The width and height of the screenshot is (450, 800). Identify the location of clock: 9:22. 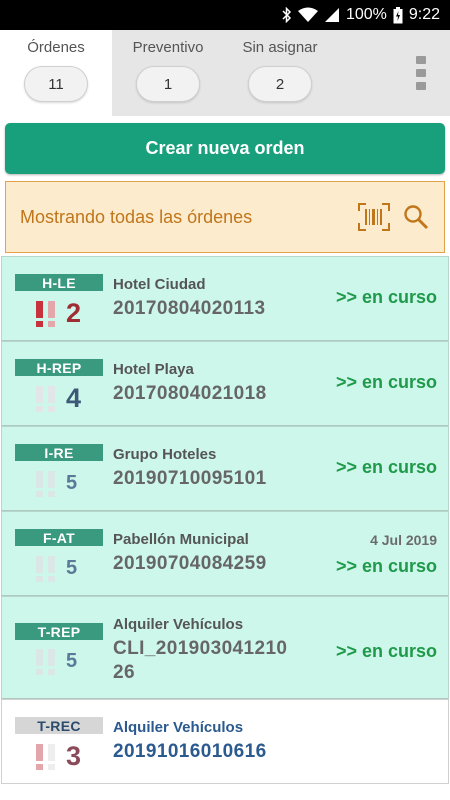
(424, 14).